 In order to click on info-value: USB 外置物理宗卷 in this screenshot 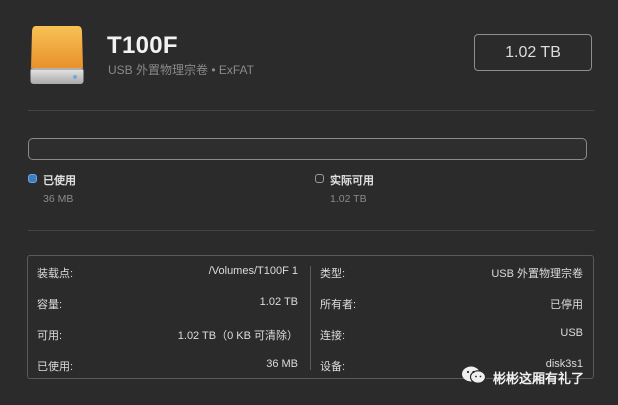, I will do `click(537, 274)`.